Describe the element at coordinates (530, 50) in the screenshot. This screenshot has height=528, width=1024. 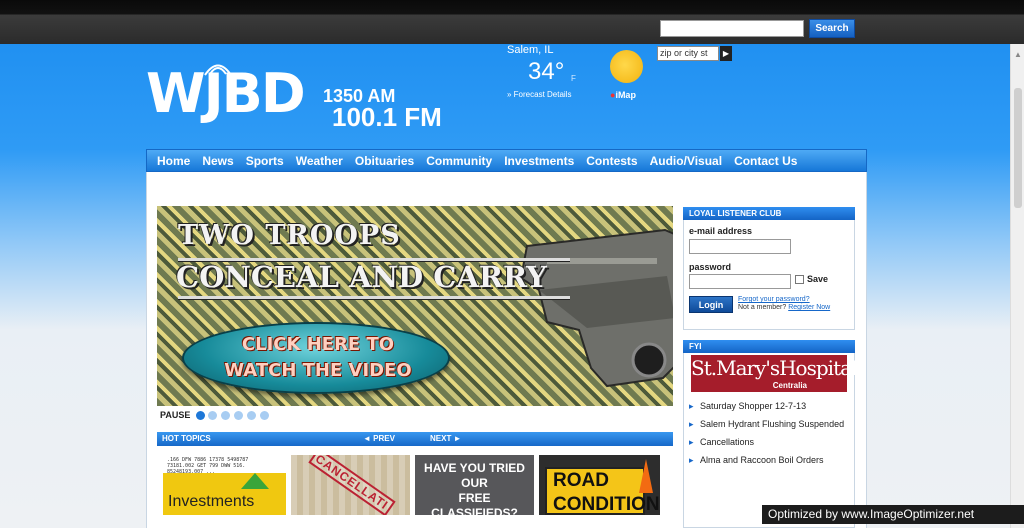
I see `weather-city: Salem, IL` at that location.